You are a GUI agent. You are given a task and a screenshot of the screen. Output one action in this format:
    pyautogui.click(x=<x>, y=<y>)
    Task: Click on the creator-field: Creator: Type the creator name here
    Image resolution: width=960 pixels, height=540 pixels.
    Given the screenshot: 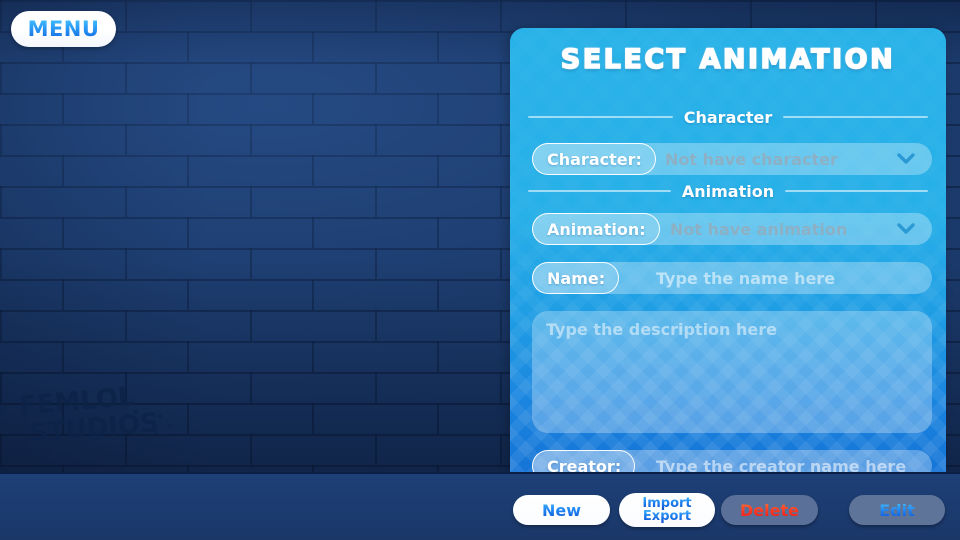 What is the action you would take?
    pyautogui.click(x=732, y=461)
    